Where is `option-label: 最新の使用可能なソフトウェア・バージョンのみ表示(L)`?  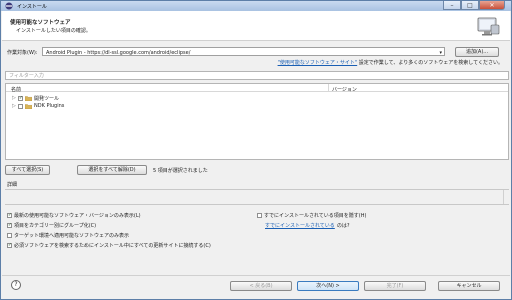
option-label: 最新の使用可能なソフトウェア・バージョンのみ表示(L) is located at coordinates (77, 216).